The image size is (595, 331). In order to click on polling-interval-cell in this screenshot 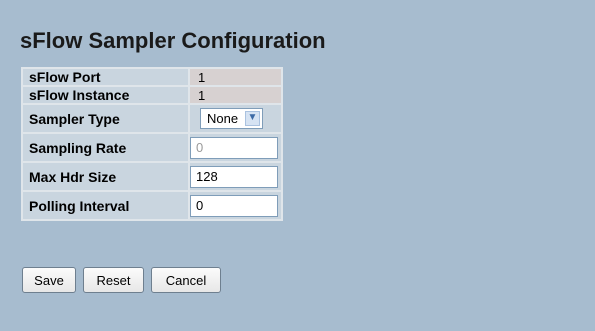, I will do `click(235, 205)`.